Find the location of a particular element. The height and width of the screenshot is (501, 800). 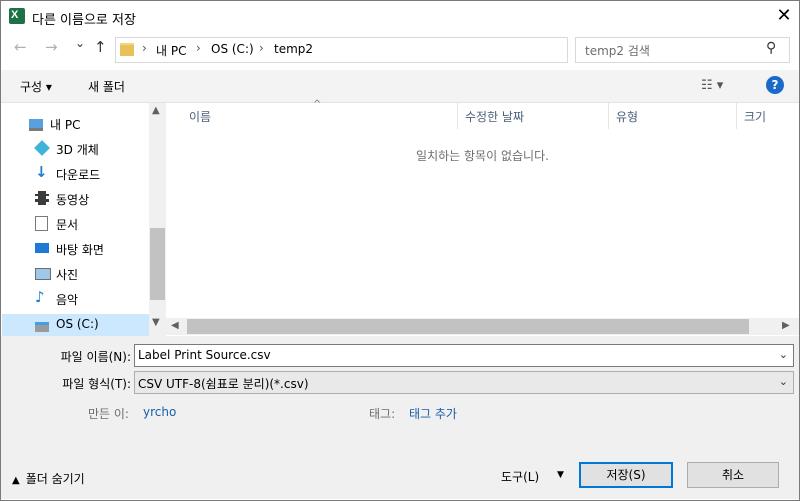

breadcrumb-temp2: temp2 is located at coordinates (293, 49).